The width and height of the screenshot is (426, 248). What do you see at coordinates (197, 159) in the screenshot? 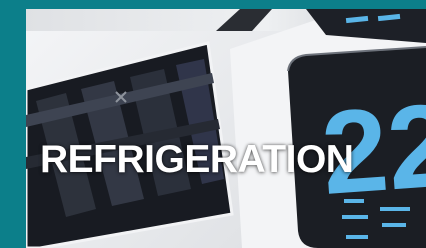
I see `refrigeration-title: REFRIGERATION` at bounding box center [197, 159].